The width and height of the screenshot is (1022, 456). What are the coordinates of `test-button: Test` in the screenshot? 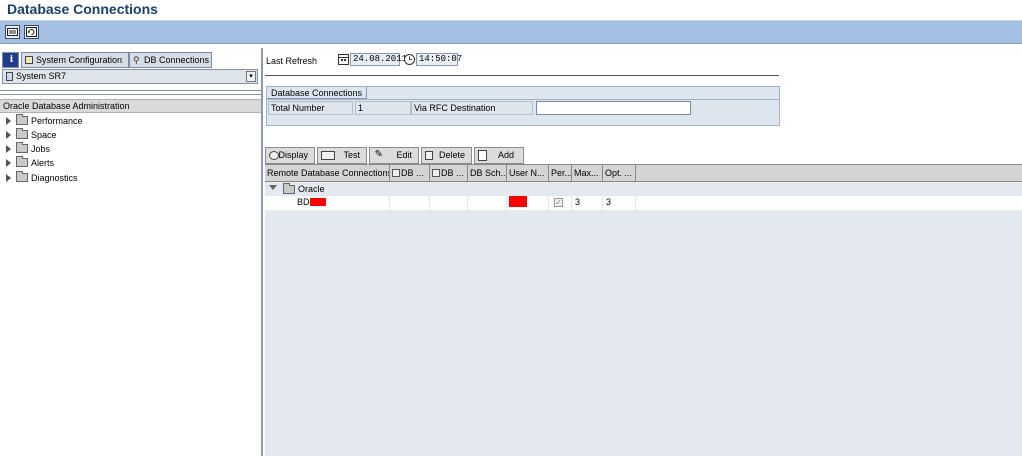 It's located at (342, 155).